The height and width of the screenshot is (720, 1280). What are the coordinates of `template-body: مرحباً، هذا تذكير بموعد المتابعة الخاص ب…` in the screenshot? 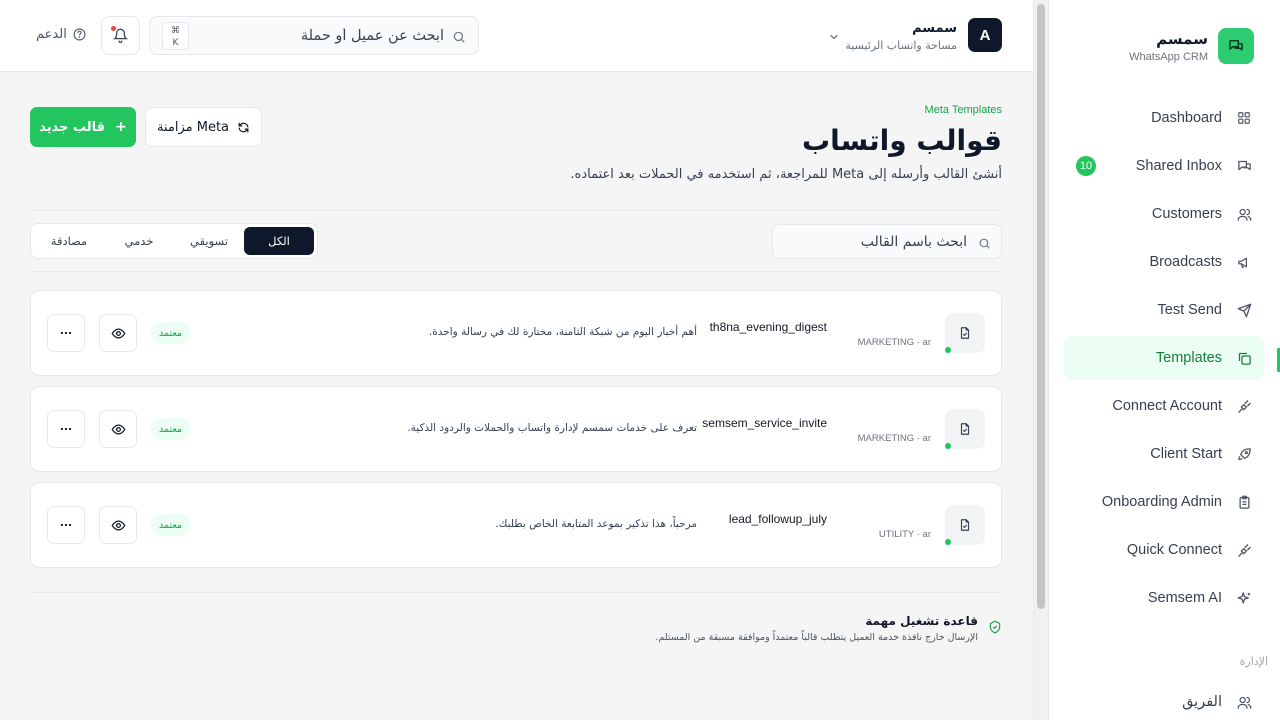 It's located at (596, 524).